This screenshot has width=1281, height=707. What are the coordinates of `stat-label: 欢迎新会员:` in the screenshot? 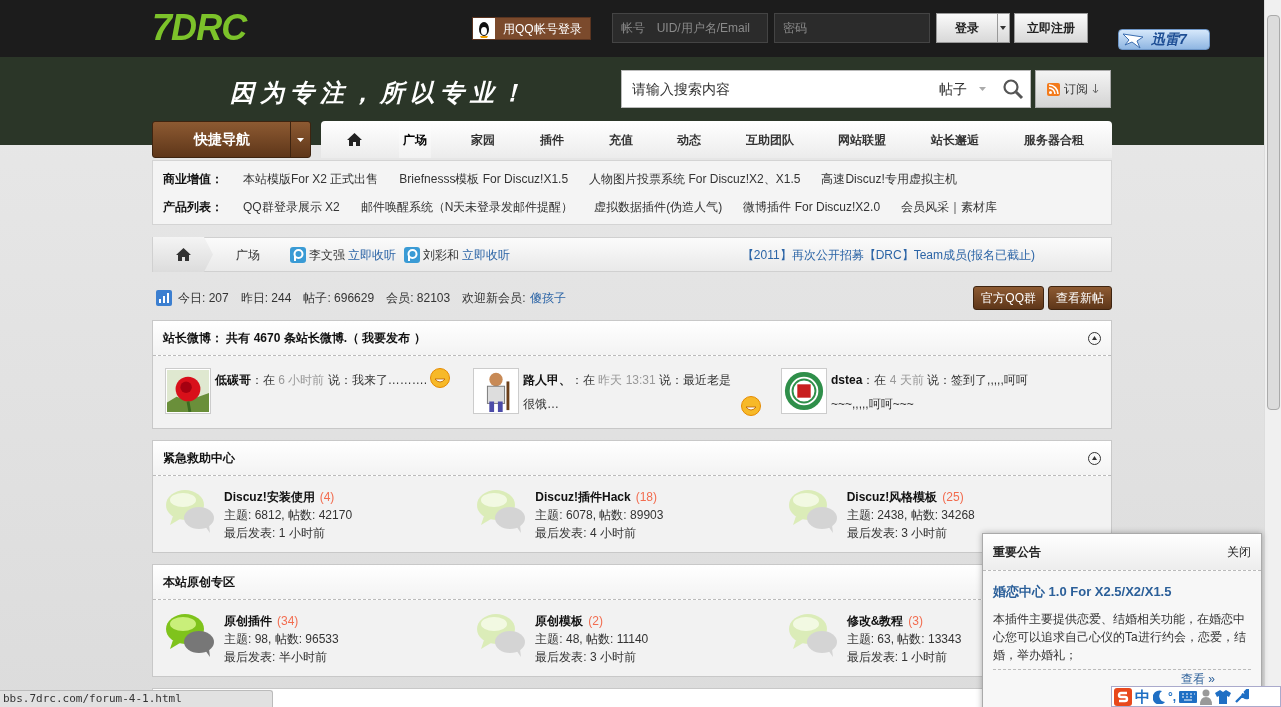 It's located at (494, 298).